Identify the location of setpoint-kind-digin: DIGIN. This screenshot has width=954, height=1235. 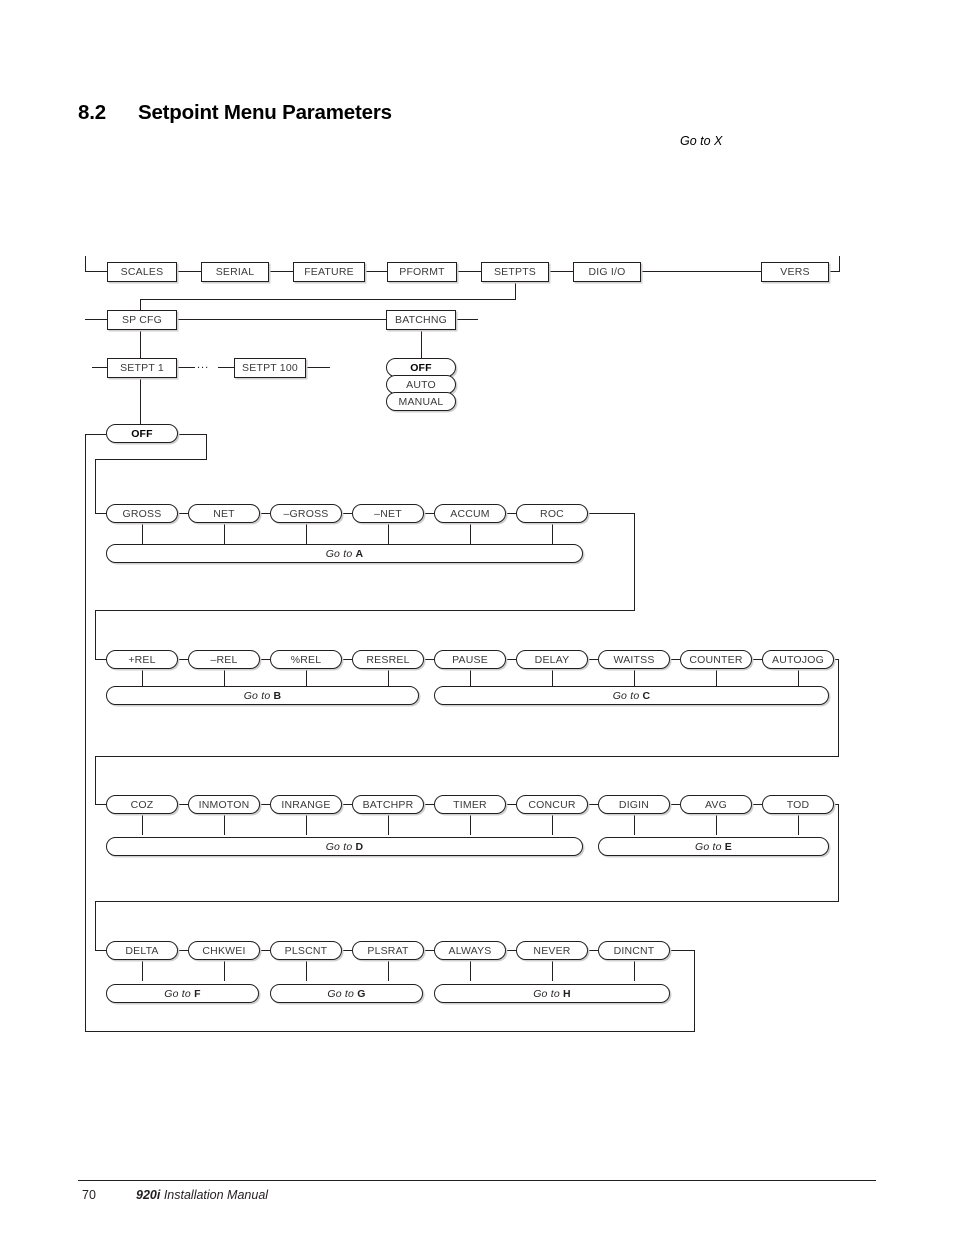
(634, 804).